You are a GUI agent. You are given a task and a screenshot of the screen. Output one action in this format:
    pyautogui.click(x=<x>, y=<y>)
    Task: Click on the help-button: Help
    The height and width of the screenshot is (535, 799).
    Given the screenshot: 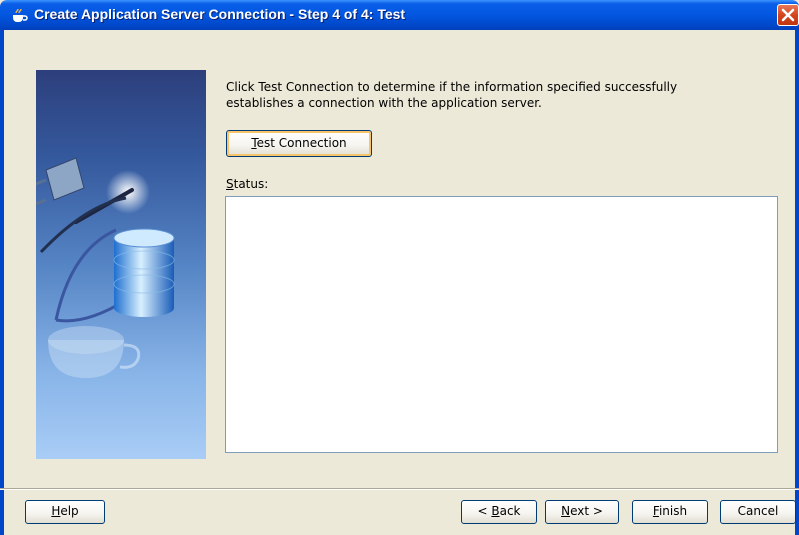 What is the action you would take?
    pyautogui.click(x=65, y=512)
    